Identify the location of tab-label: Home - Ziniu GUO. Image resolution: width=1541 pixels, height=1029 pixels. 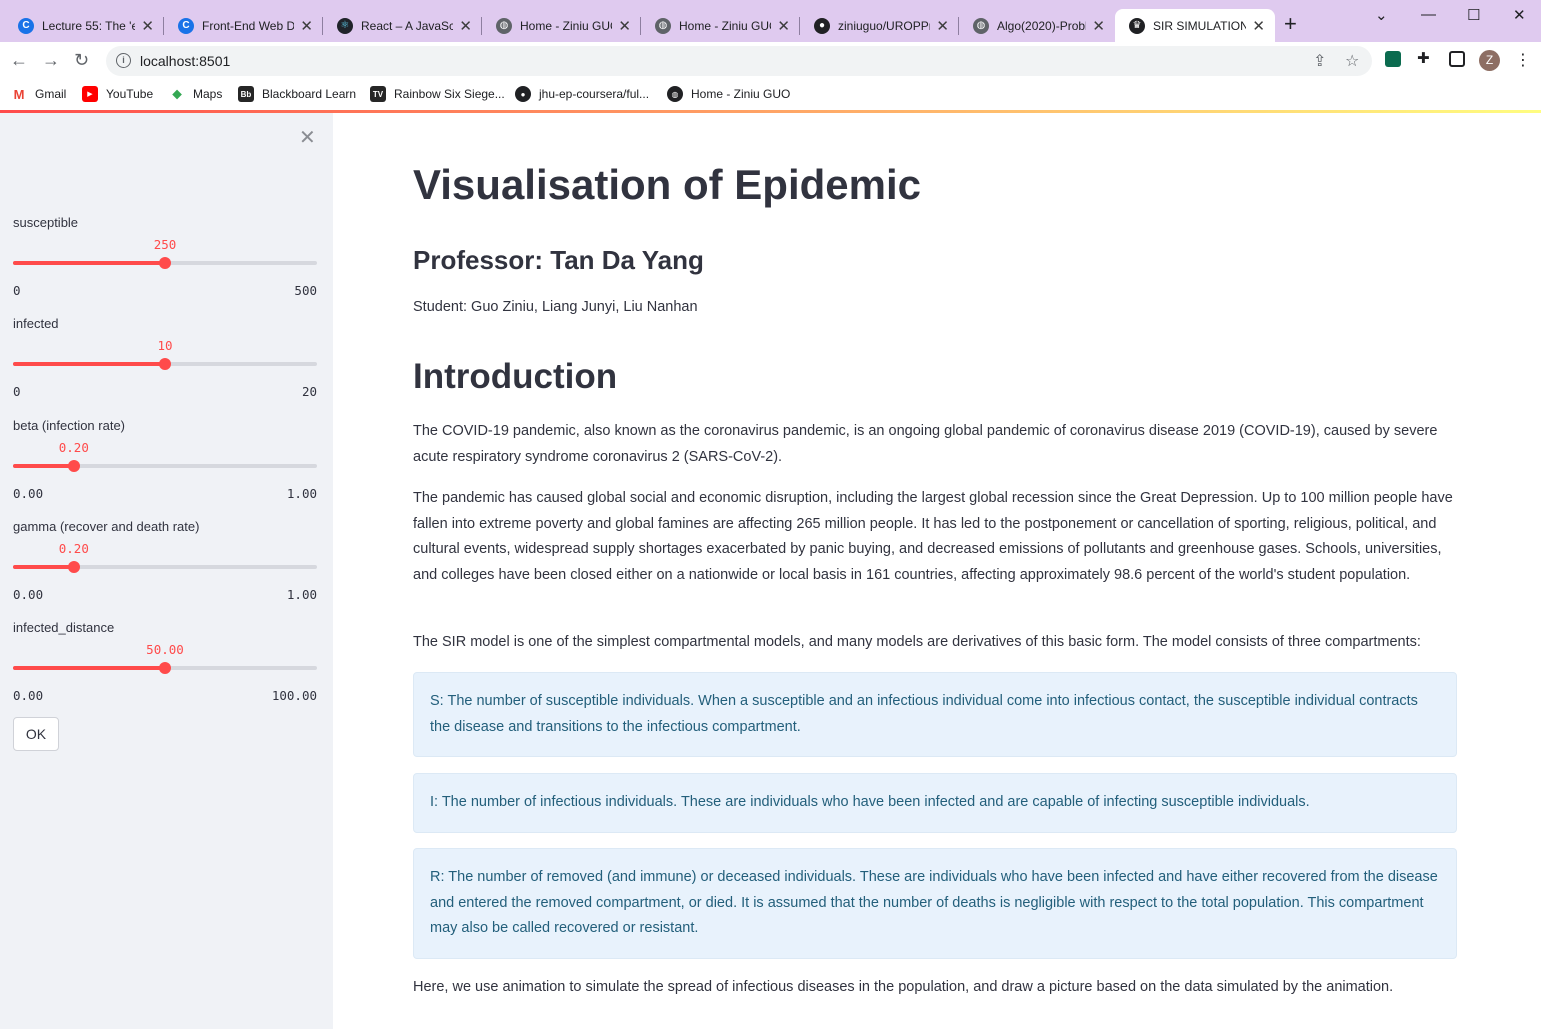
(725, 25).